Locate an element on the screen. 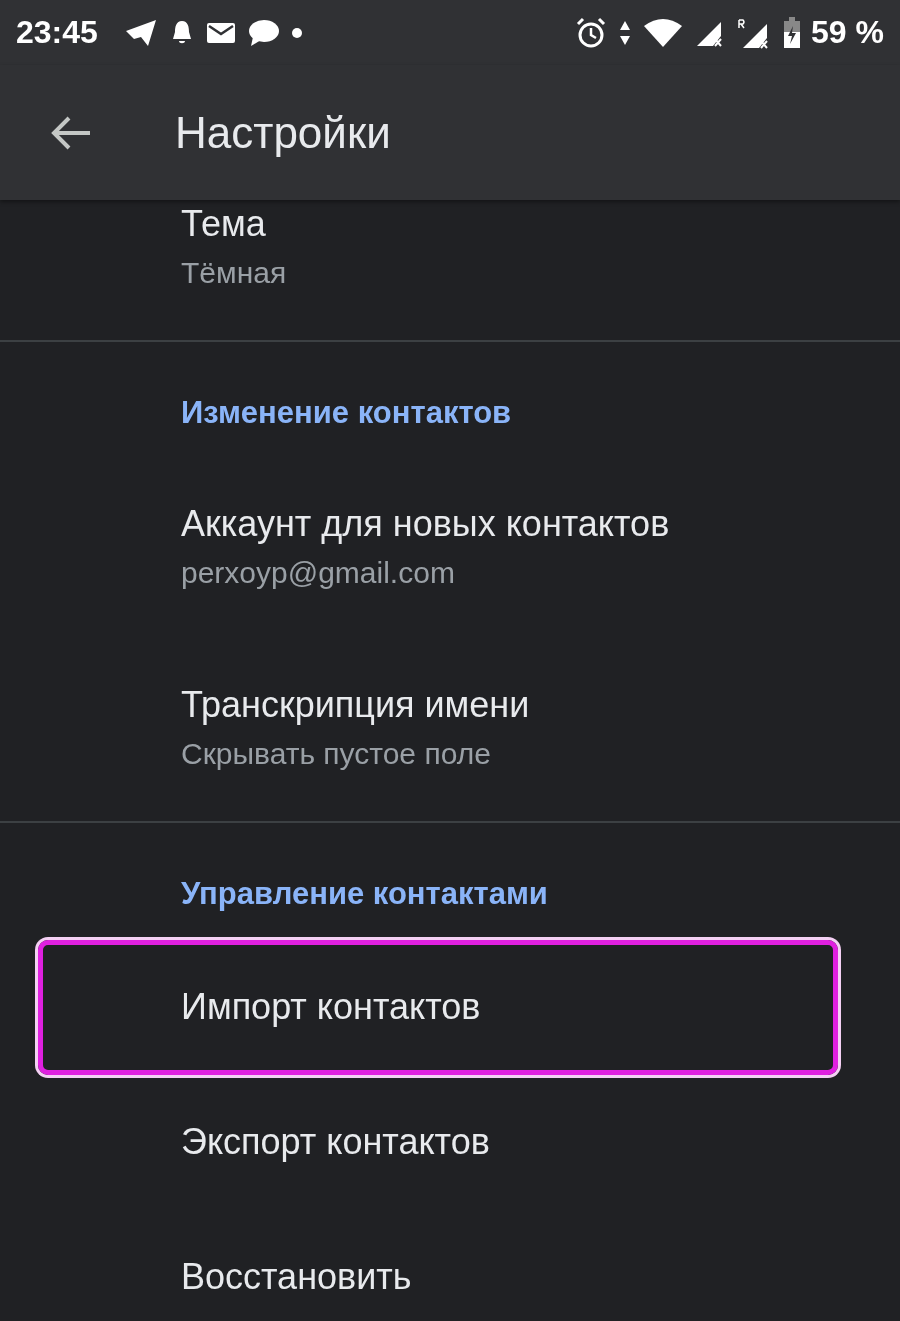 Image resolution: width=900 pixels, height=1321 pixels. settings-item: Тема Тёмная is located at coordinates (450, 270).